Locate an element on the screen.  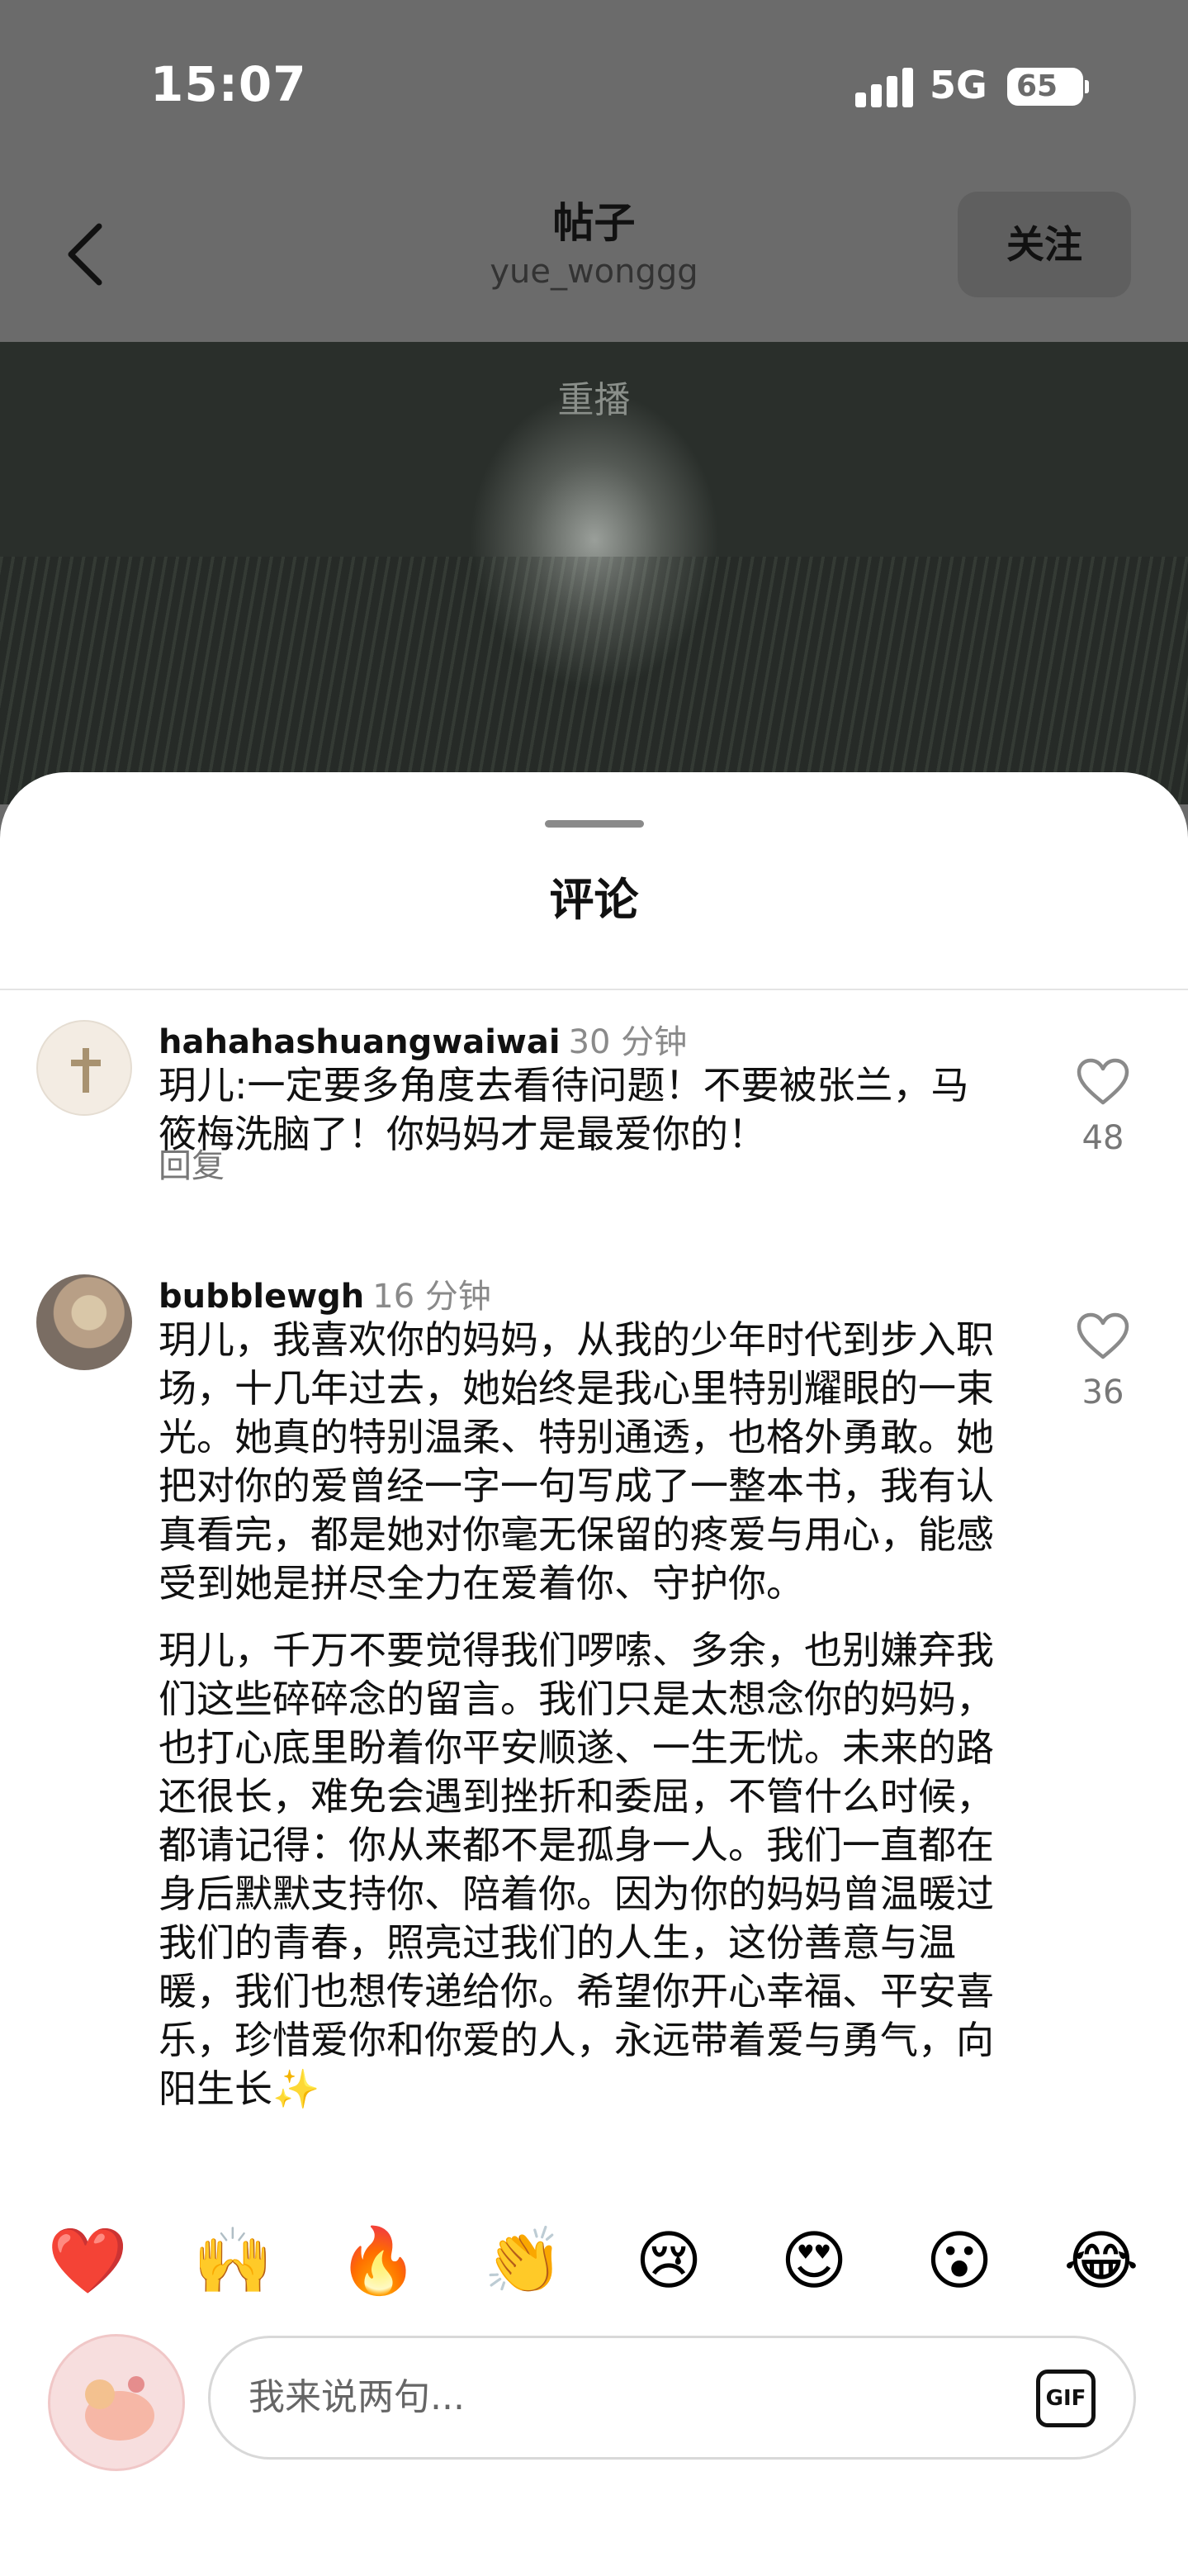
reply-button: 回复 is located at coordinates (192, 1163).